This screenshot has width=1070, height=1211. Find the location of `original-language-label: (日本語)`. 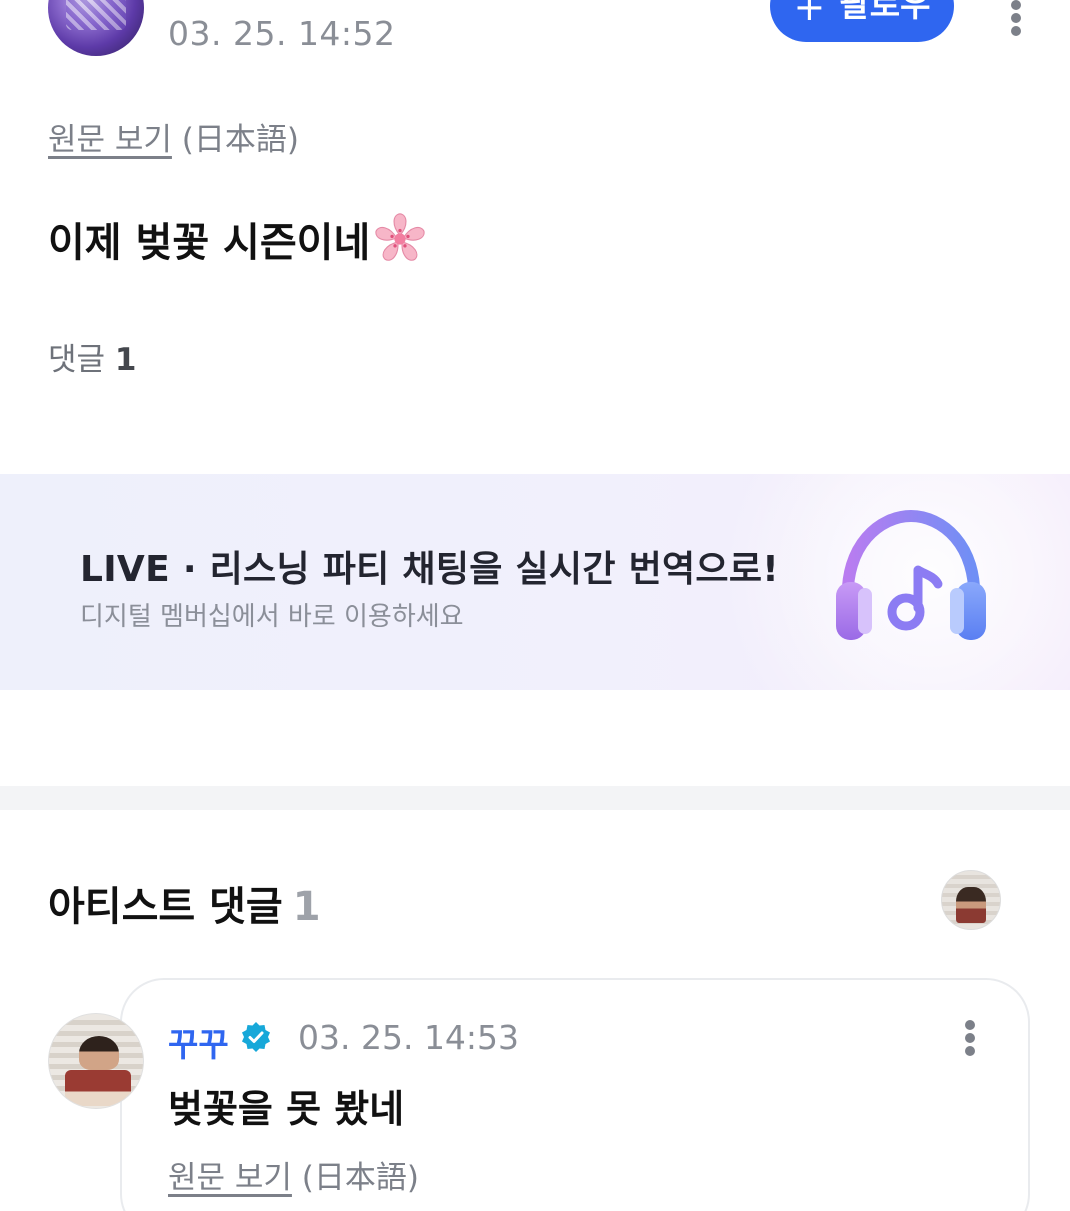

original-language-label: (日本語) is located at coordinates (240, 140).